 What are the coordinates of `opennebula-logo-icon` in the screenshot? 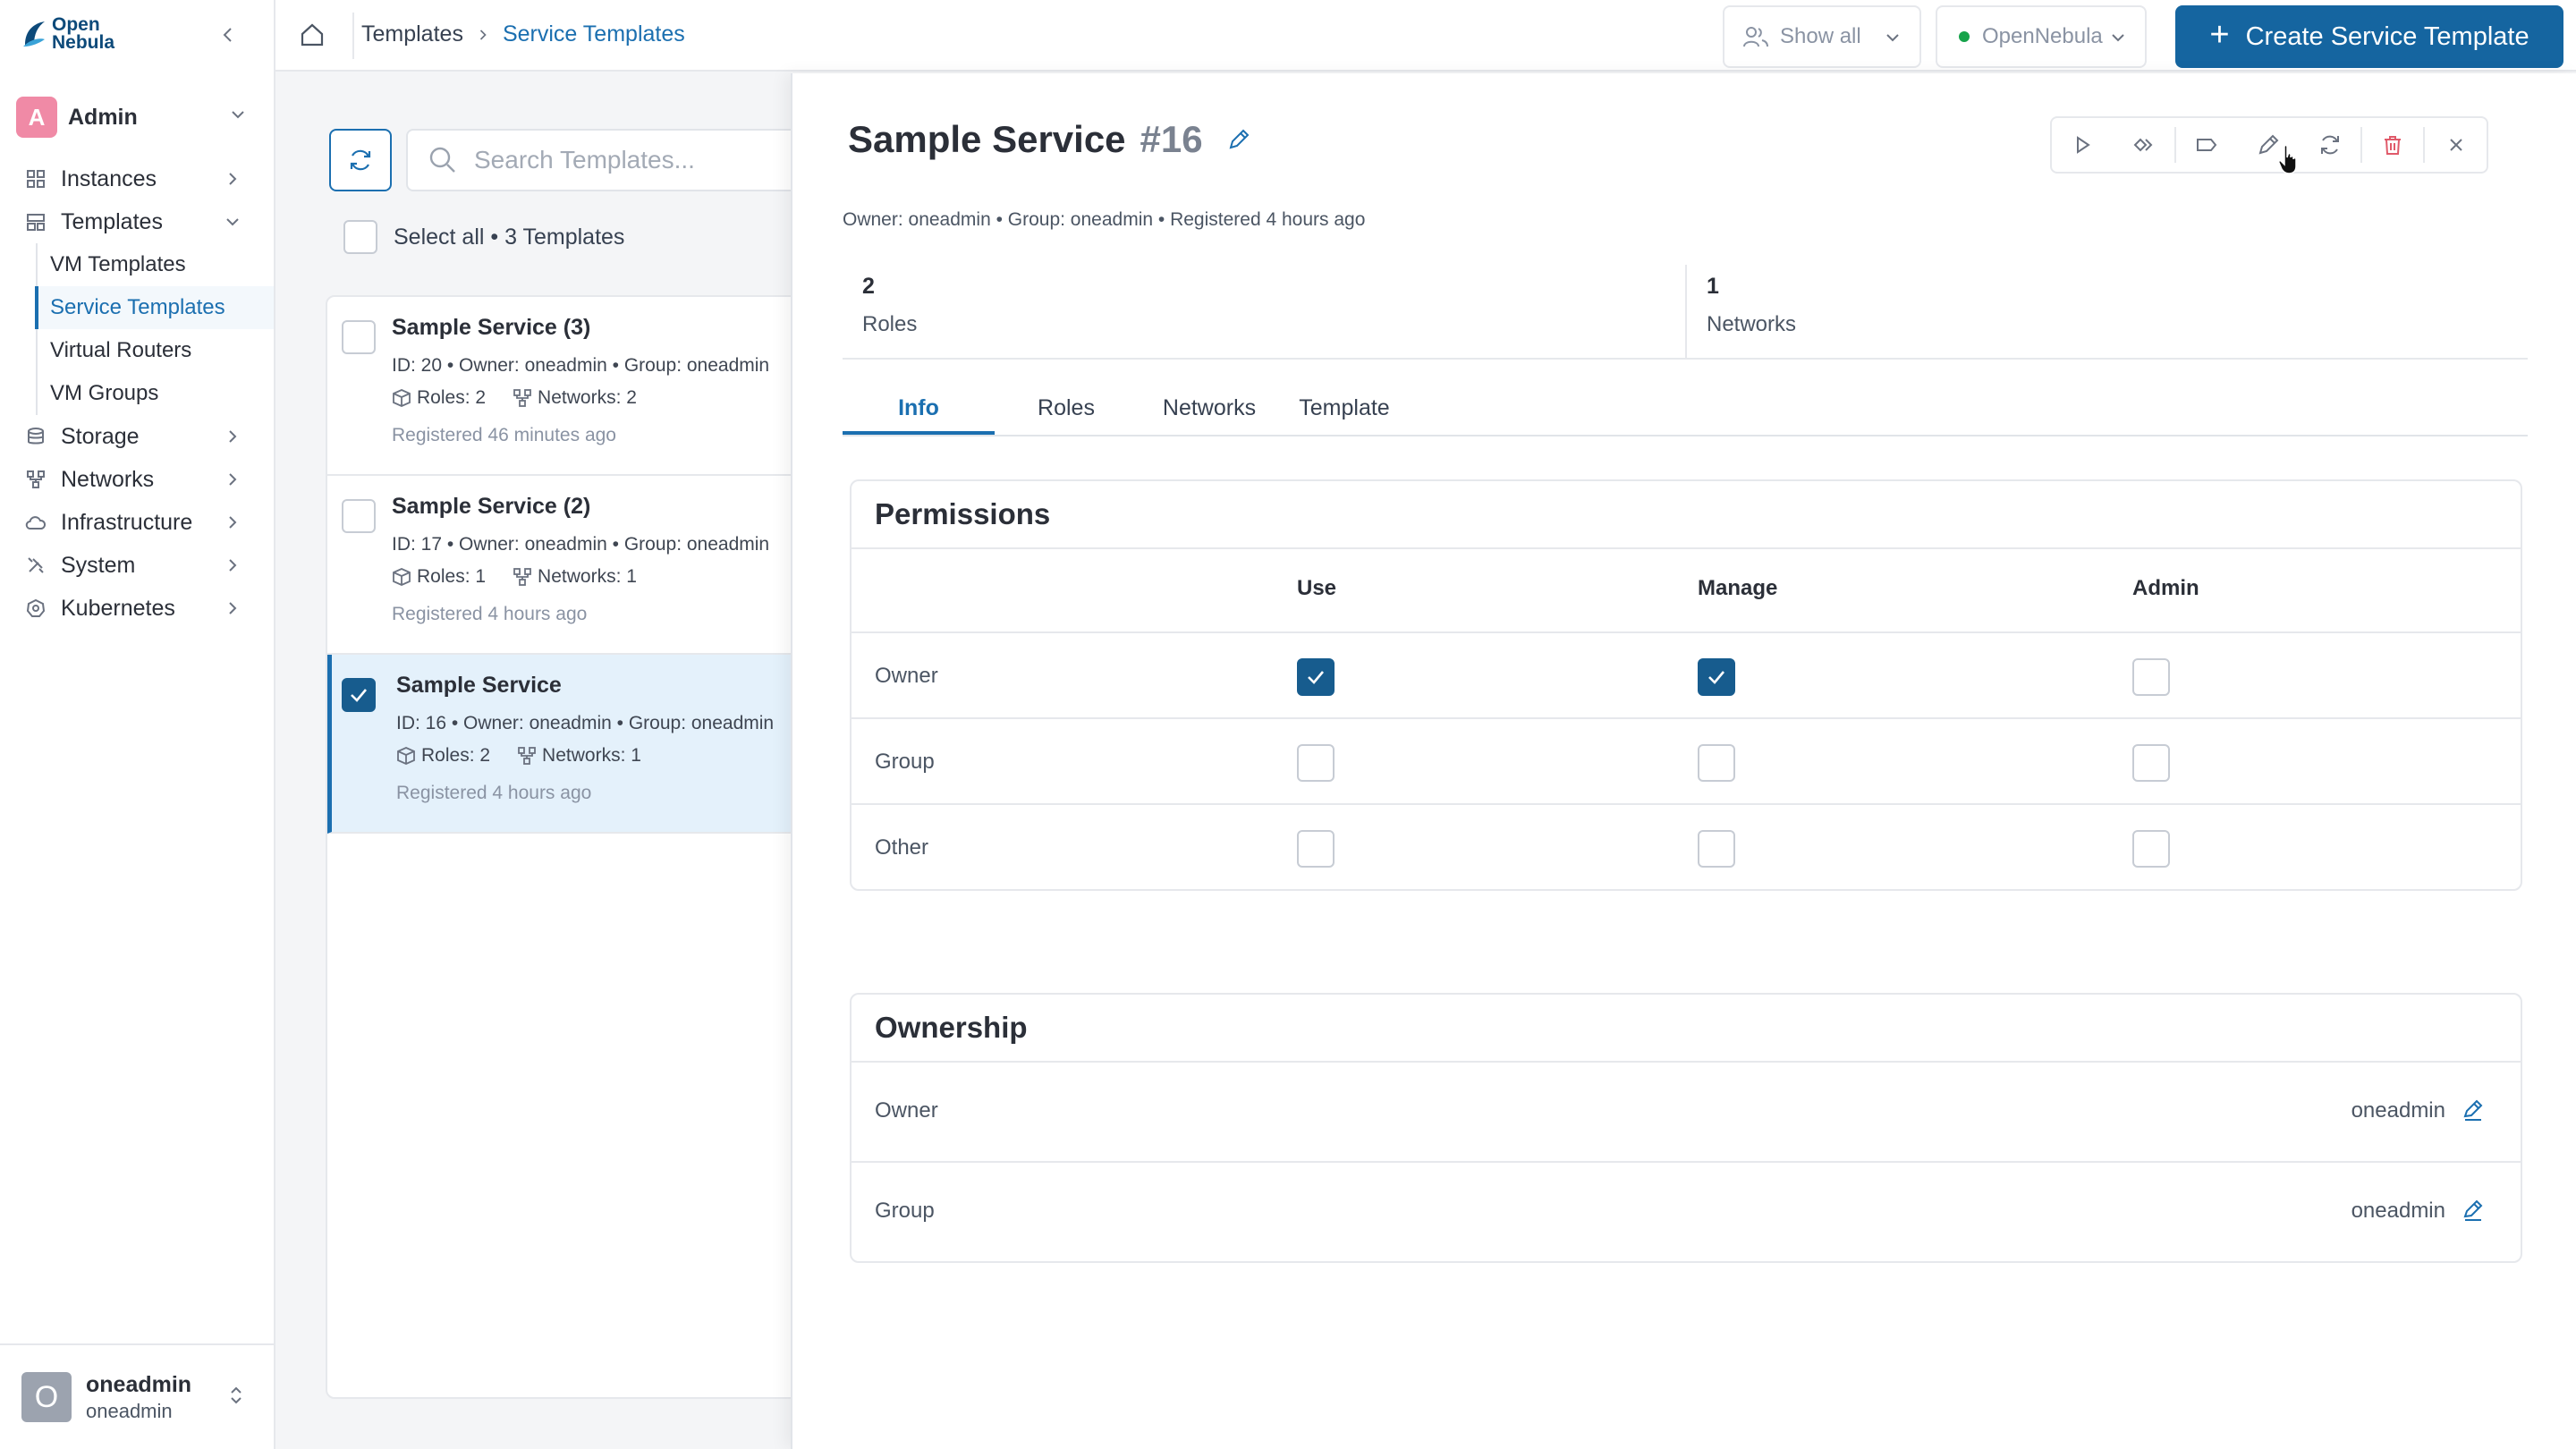 It's located at (34, 34).